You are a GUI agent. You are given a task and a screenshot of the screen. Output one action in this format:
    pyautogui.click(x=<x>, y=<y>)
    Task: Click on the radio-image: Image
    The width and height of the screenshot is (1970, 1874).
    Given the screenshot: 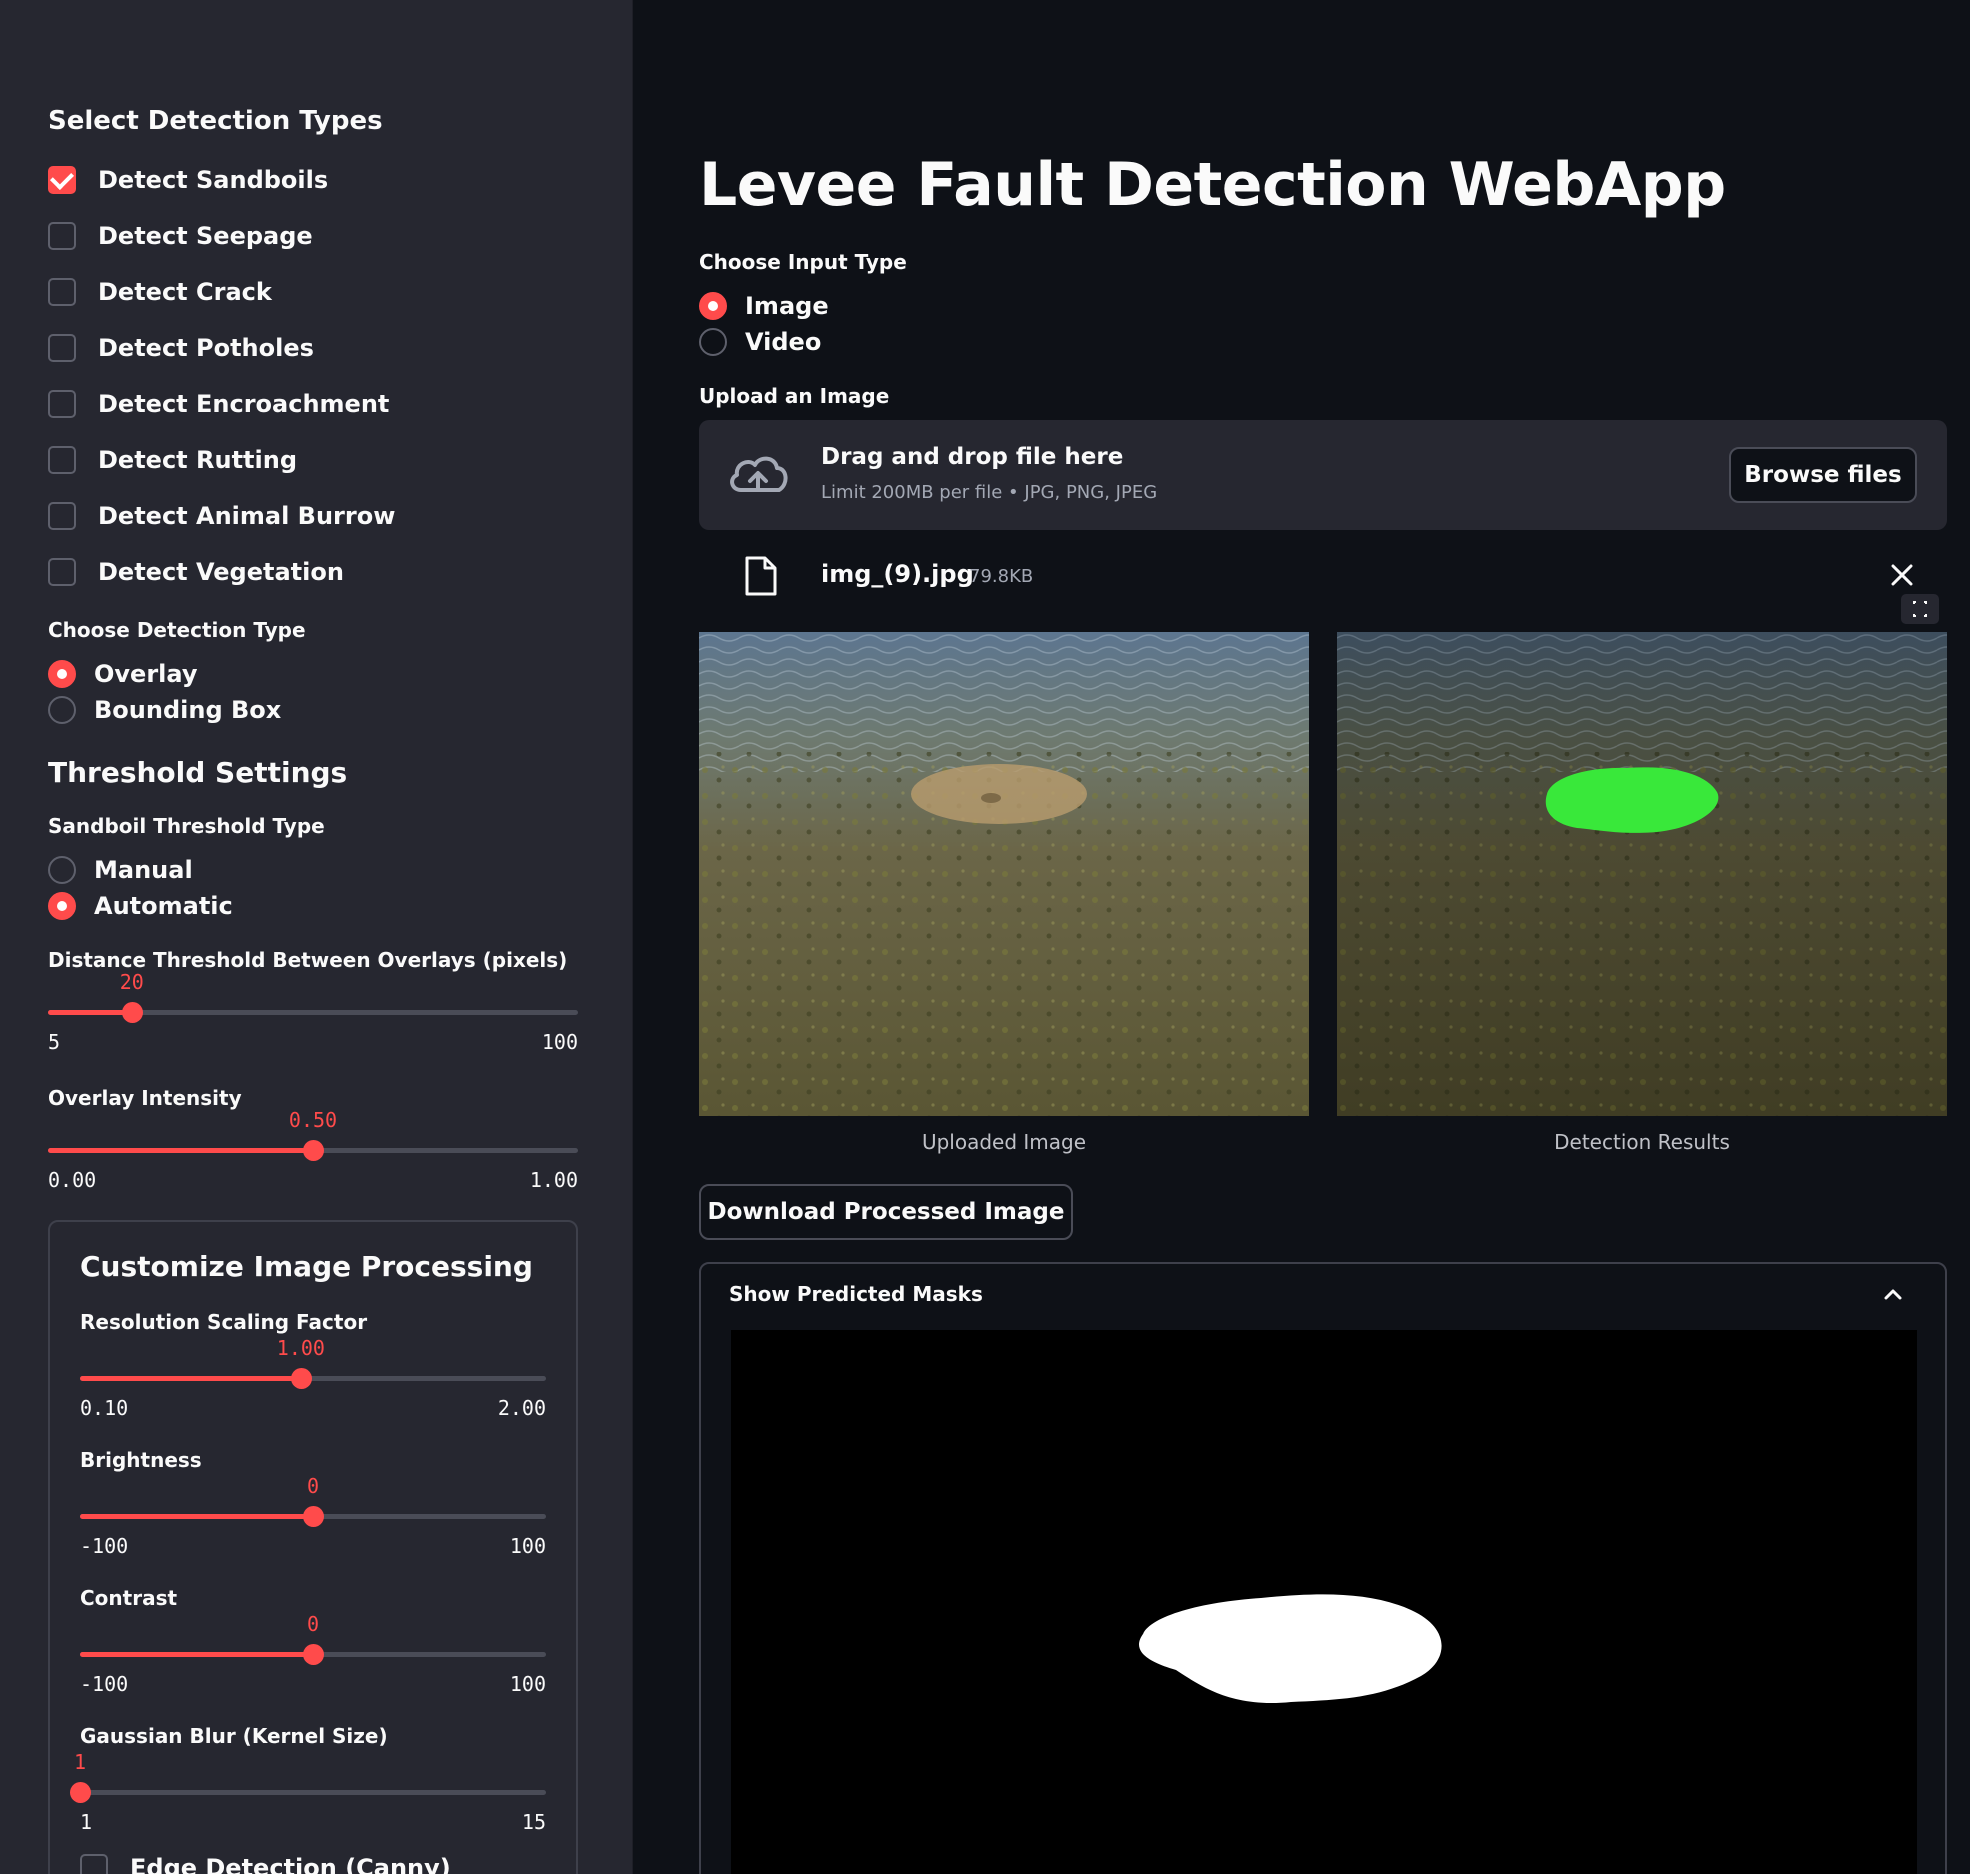 What is the action you would take?
    pyautogui.click(x=764, y=306)
    